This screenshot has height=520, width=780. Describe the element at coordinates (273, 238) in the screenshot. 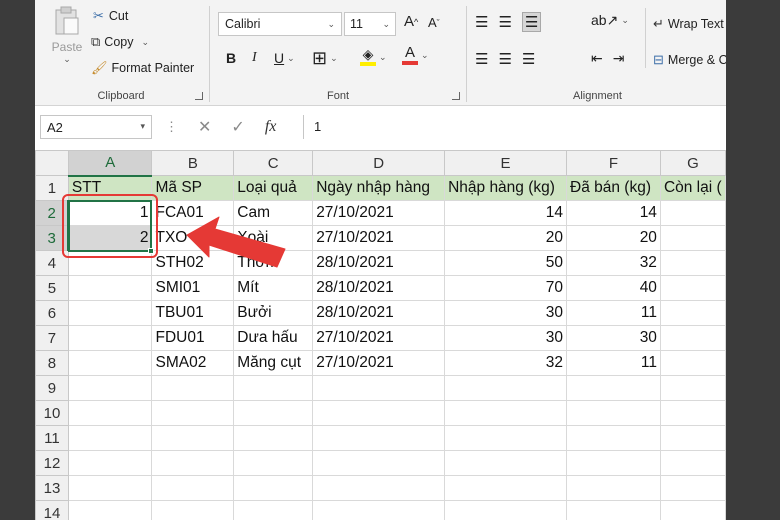

I see `cell: Xoài` at that location.